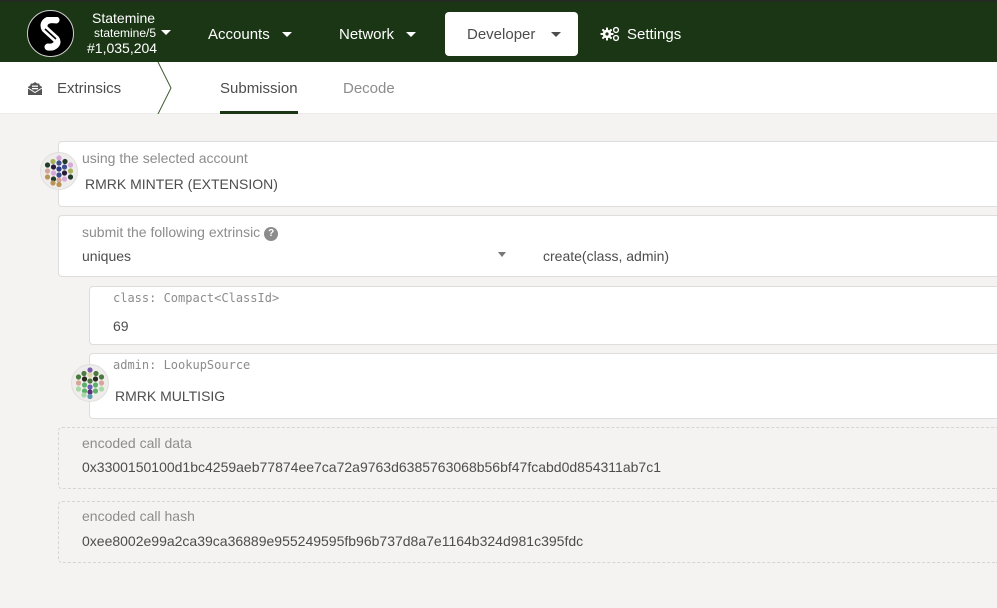  What do you see at coordinates (166, 32) in the screenshot?
I see `chain-selector-caret-icon` at bounding box center [166, 32].